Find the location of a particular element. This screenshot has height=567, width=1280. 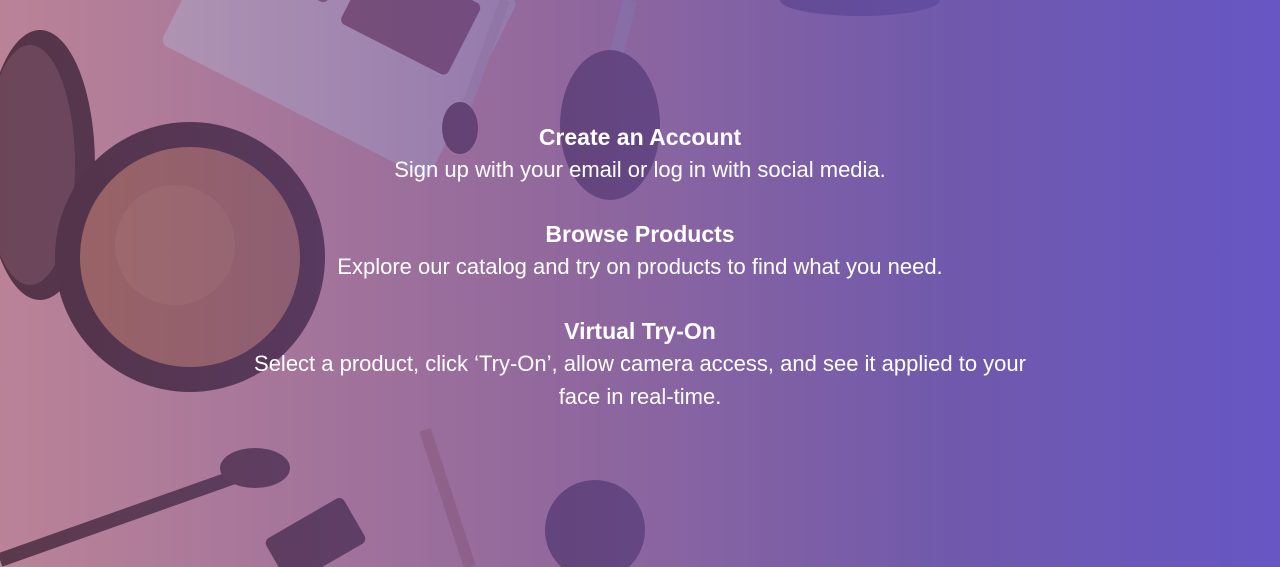

step-title: Virtual Try-On is located at coordinates (640, 331).